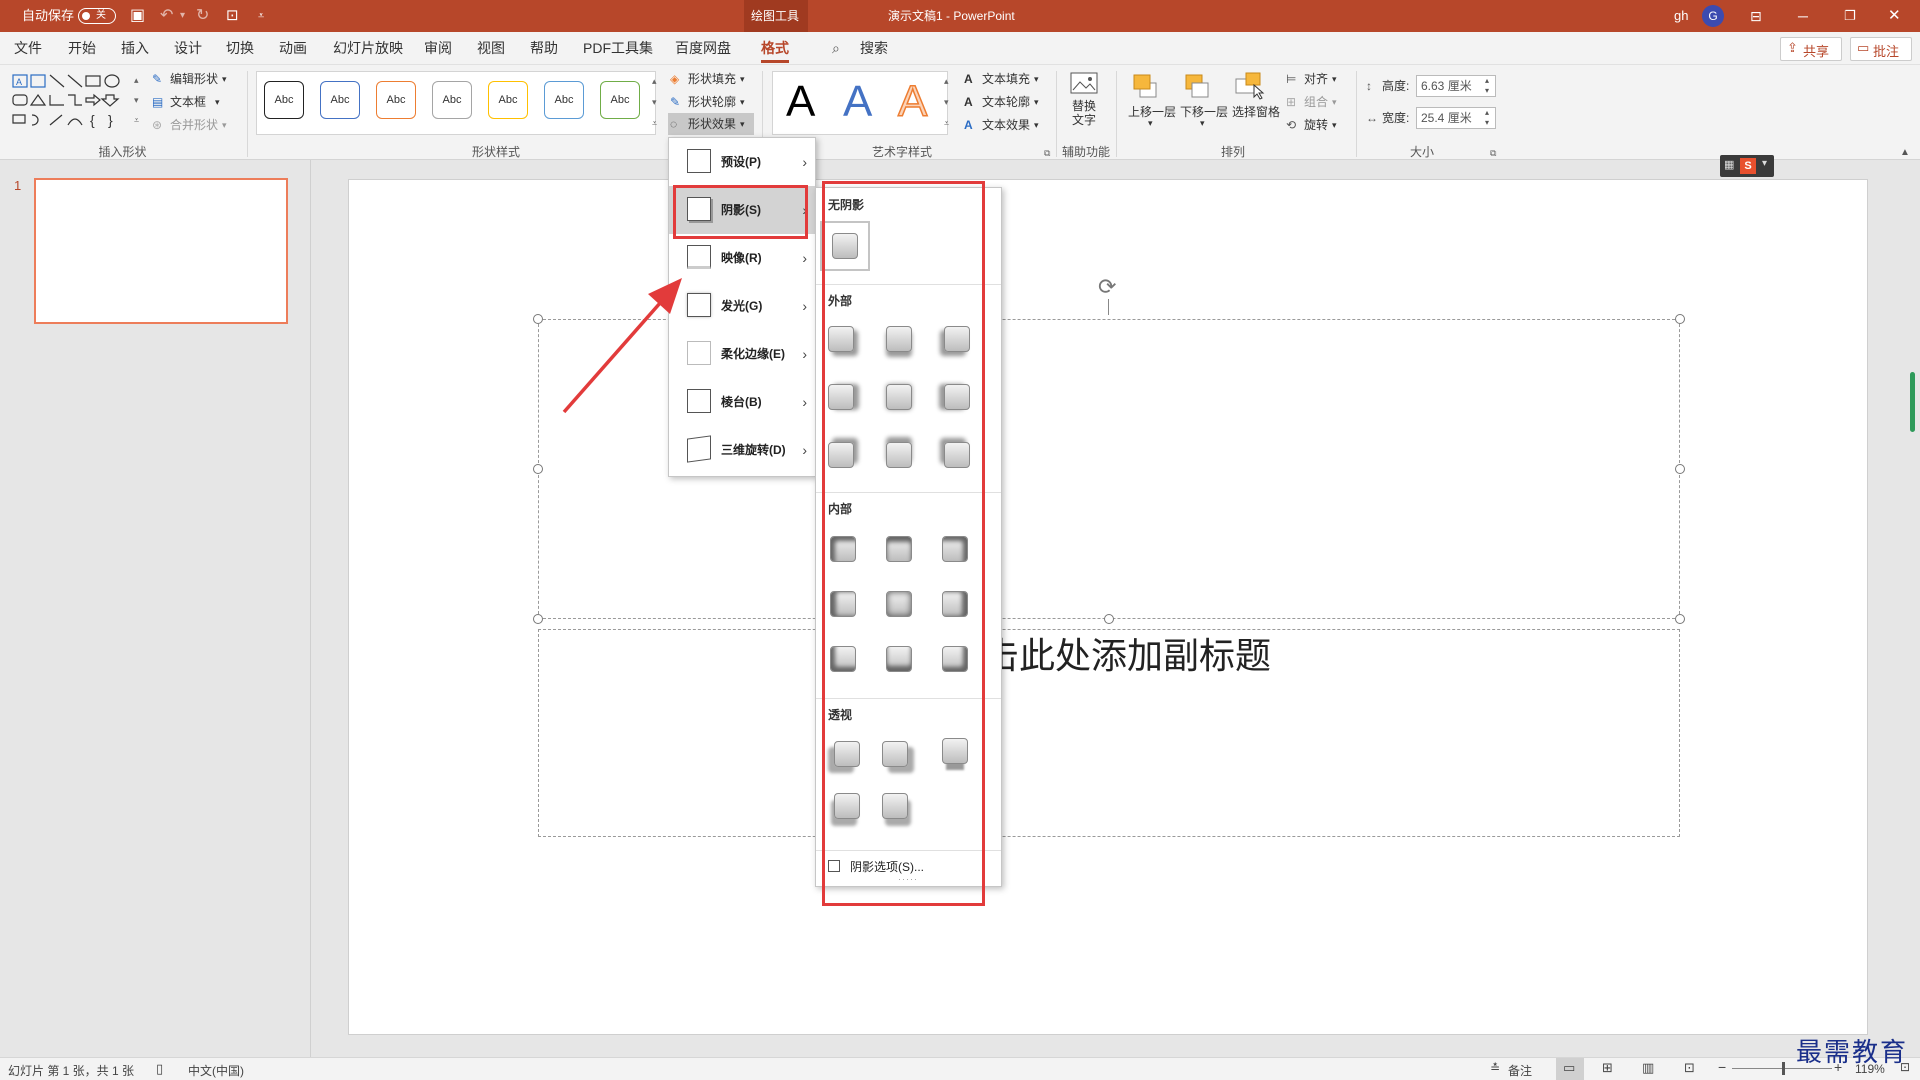 The width and height of the screenshot is (1920, 1080). Describe the element at coordinates (712, 102) in the screenshot. I see `shape-outline-button: 形状轮廓` at that location.